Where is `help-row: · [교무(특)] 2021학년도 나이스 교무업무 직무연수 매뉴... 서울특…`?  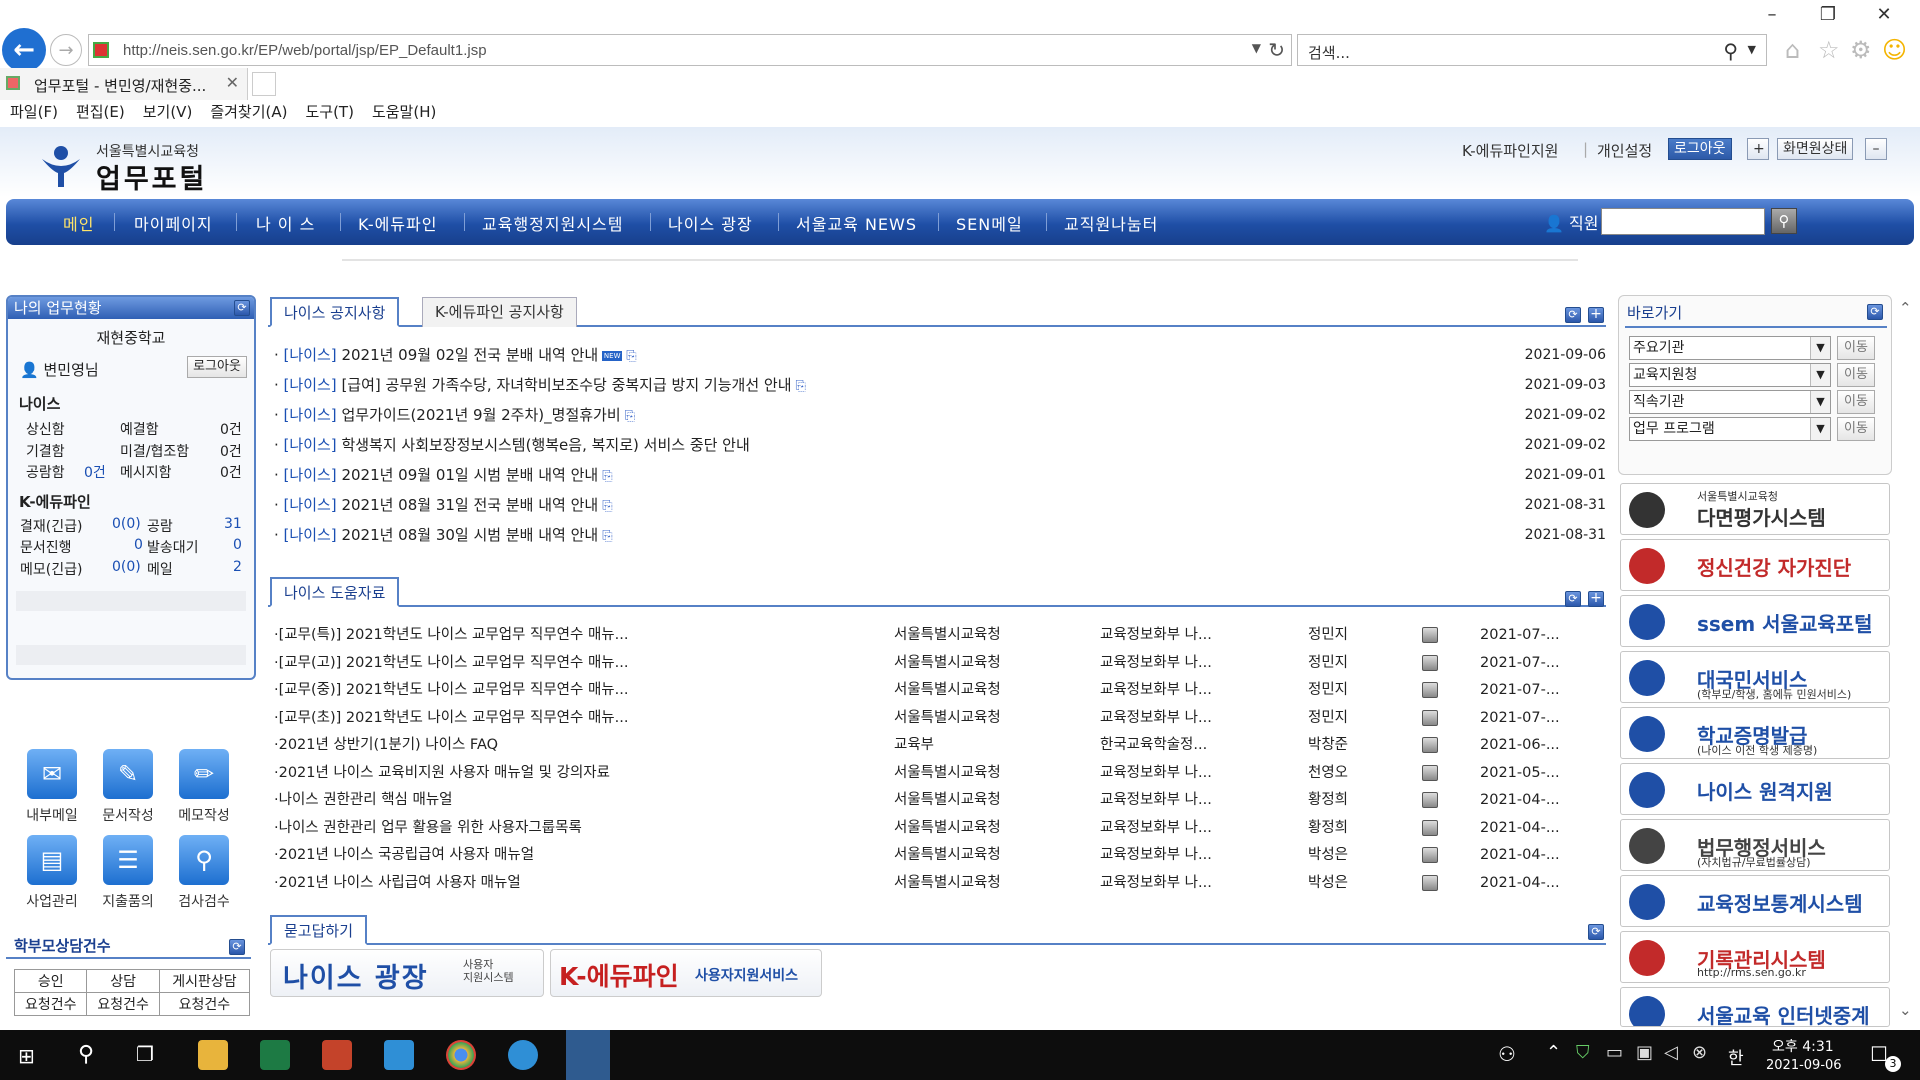 help-row: · [교무(특)] 2021학년도 나이스 교무업무 직무연수 매뉴... 서울특… is located at coordinates (940, 635).